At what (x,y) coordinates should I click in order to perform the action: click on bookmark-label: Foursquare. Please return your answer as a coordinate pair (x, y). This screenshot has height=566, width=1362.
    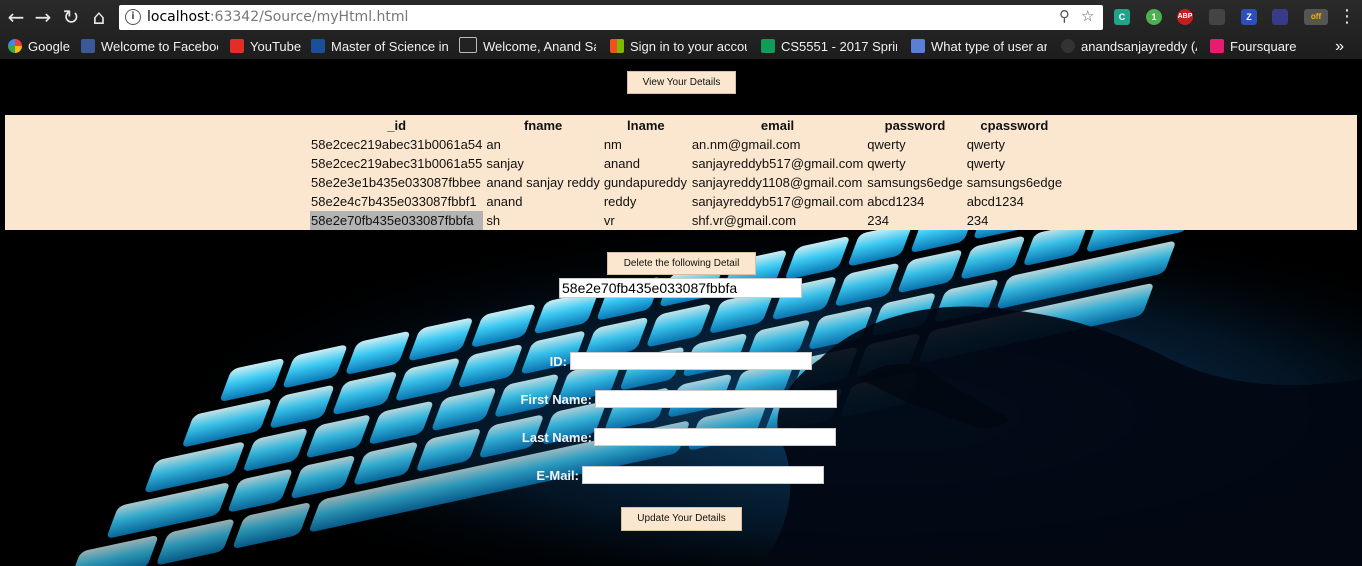
    Looking at the image, I should click on (1263, 46).